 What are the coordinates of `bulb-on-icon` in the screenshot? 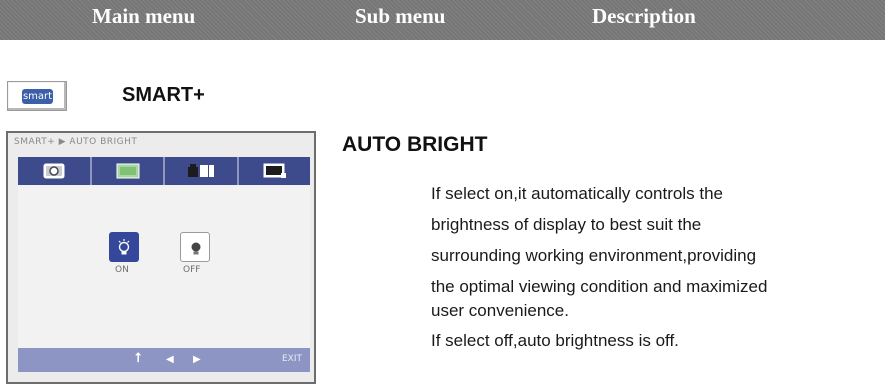 It's located at (124, 247).